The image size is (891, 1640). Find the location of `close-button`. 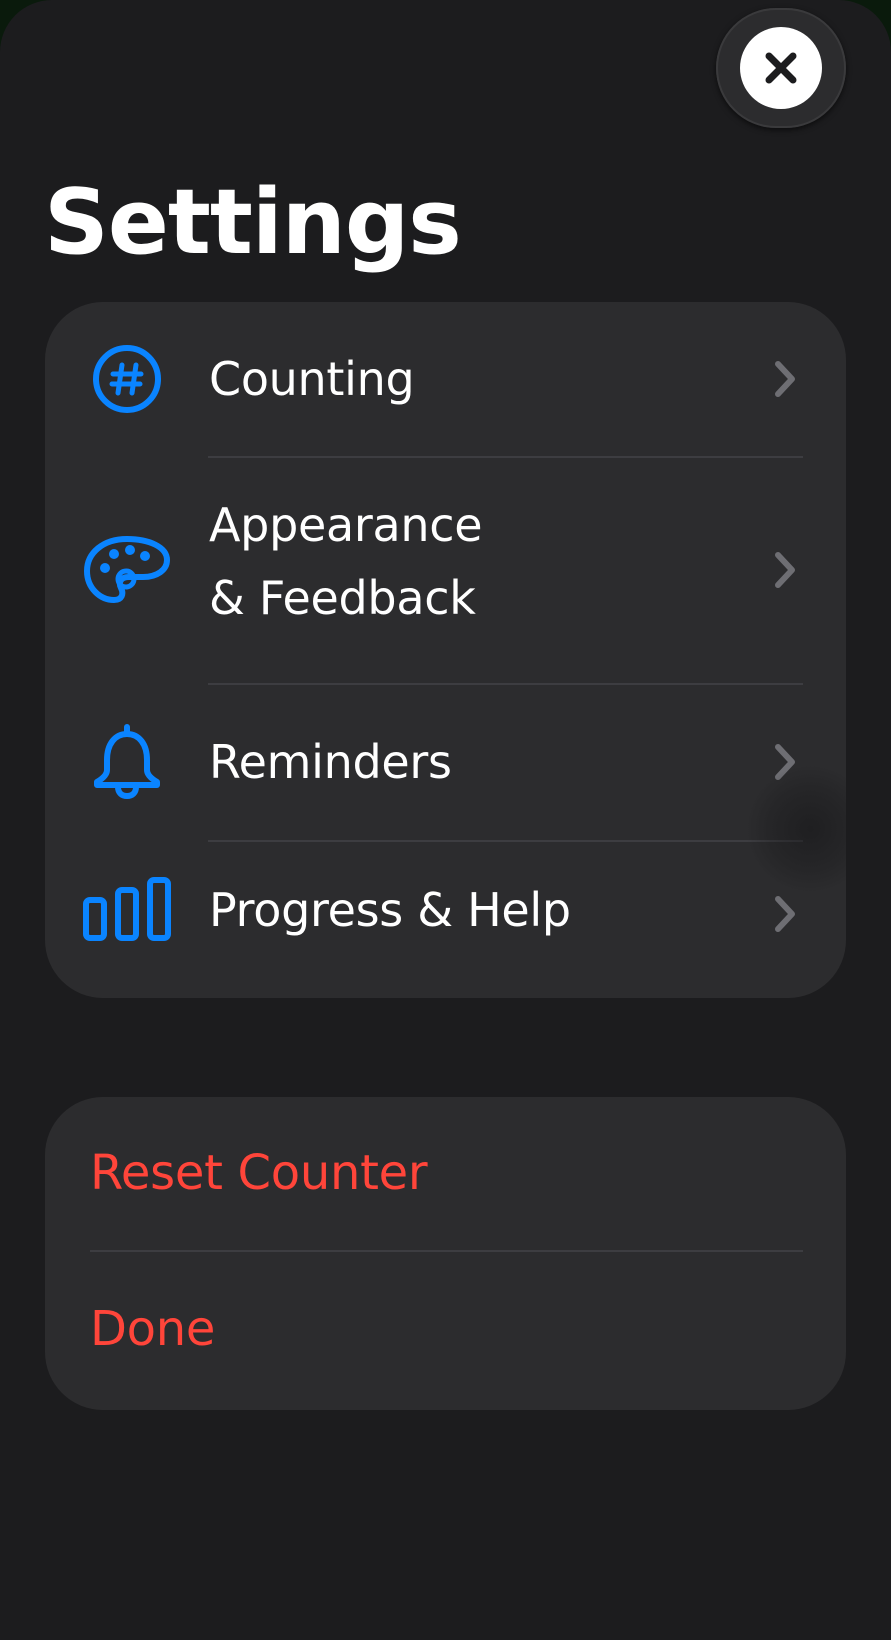

close-button is located at coordinates (781, 68).